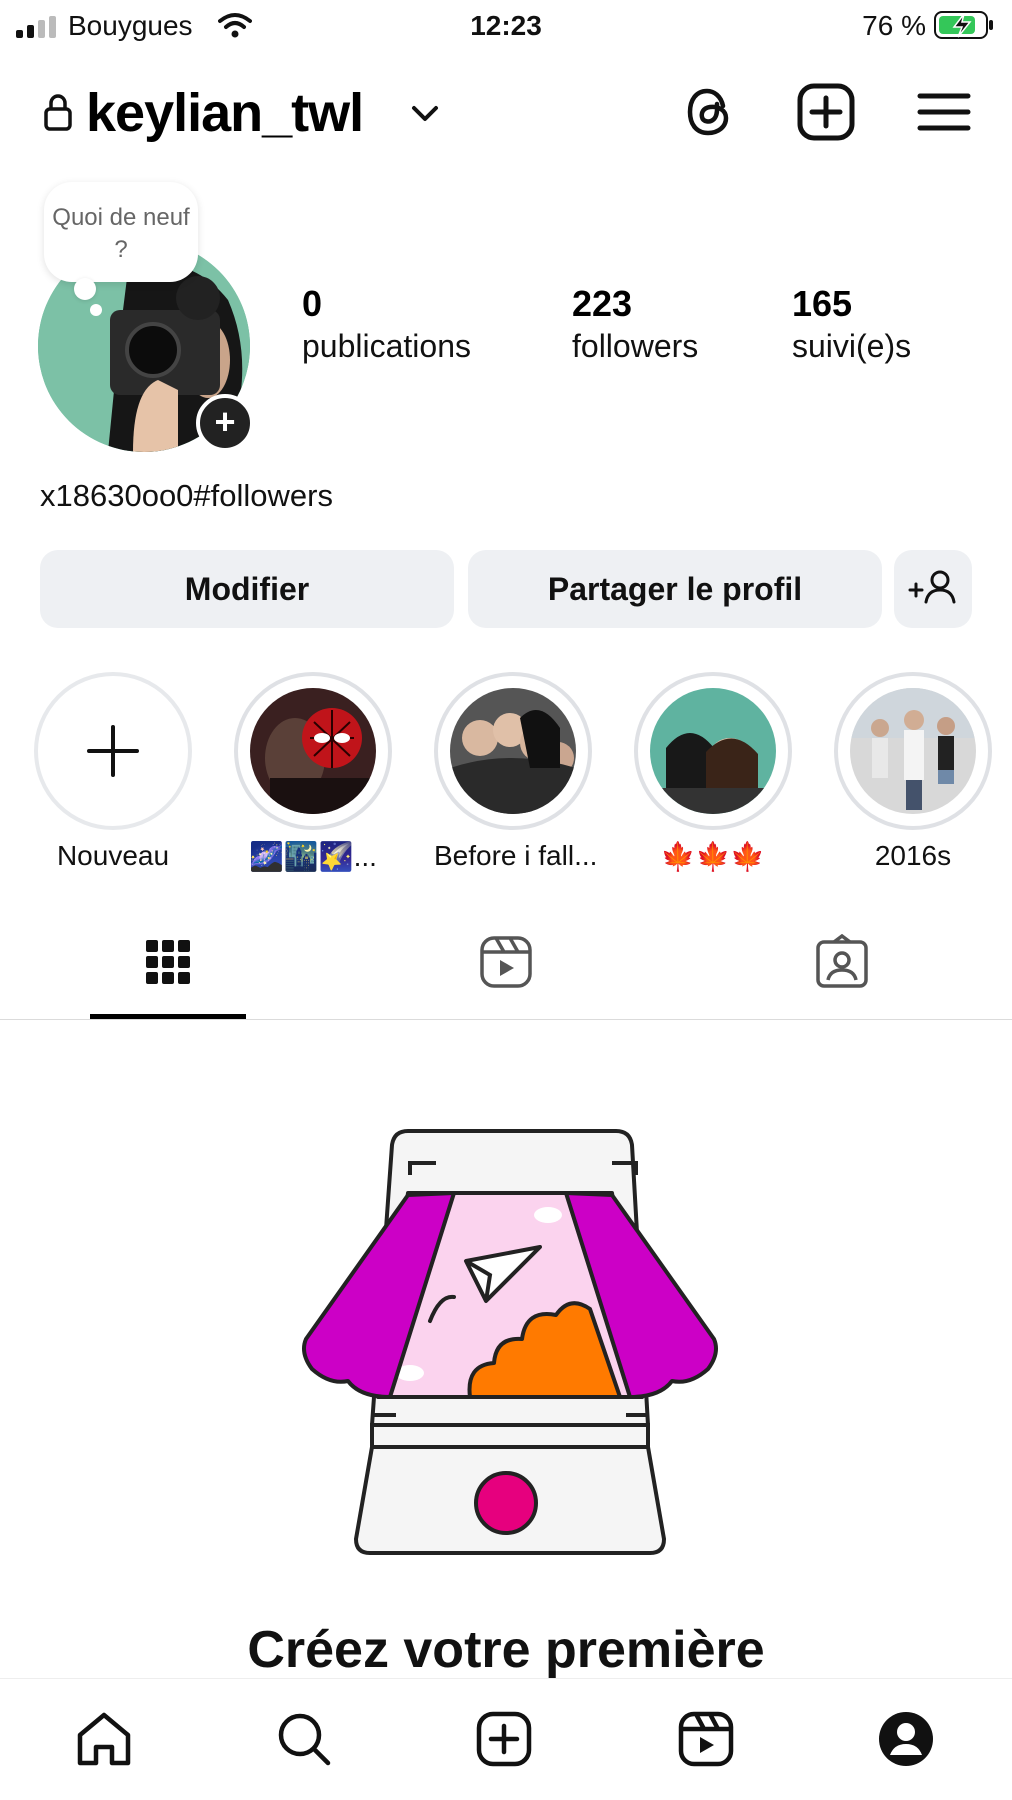 This screenshot has width=1012, height=1800. What do you see at coordinates (85, 289) in the screenshot?
I see `note-bubble-tail` at bounding box center [85, 289].